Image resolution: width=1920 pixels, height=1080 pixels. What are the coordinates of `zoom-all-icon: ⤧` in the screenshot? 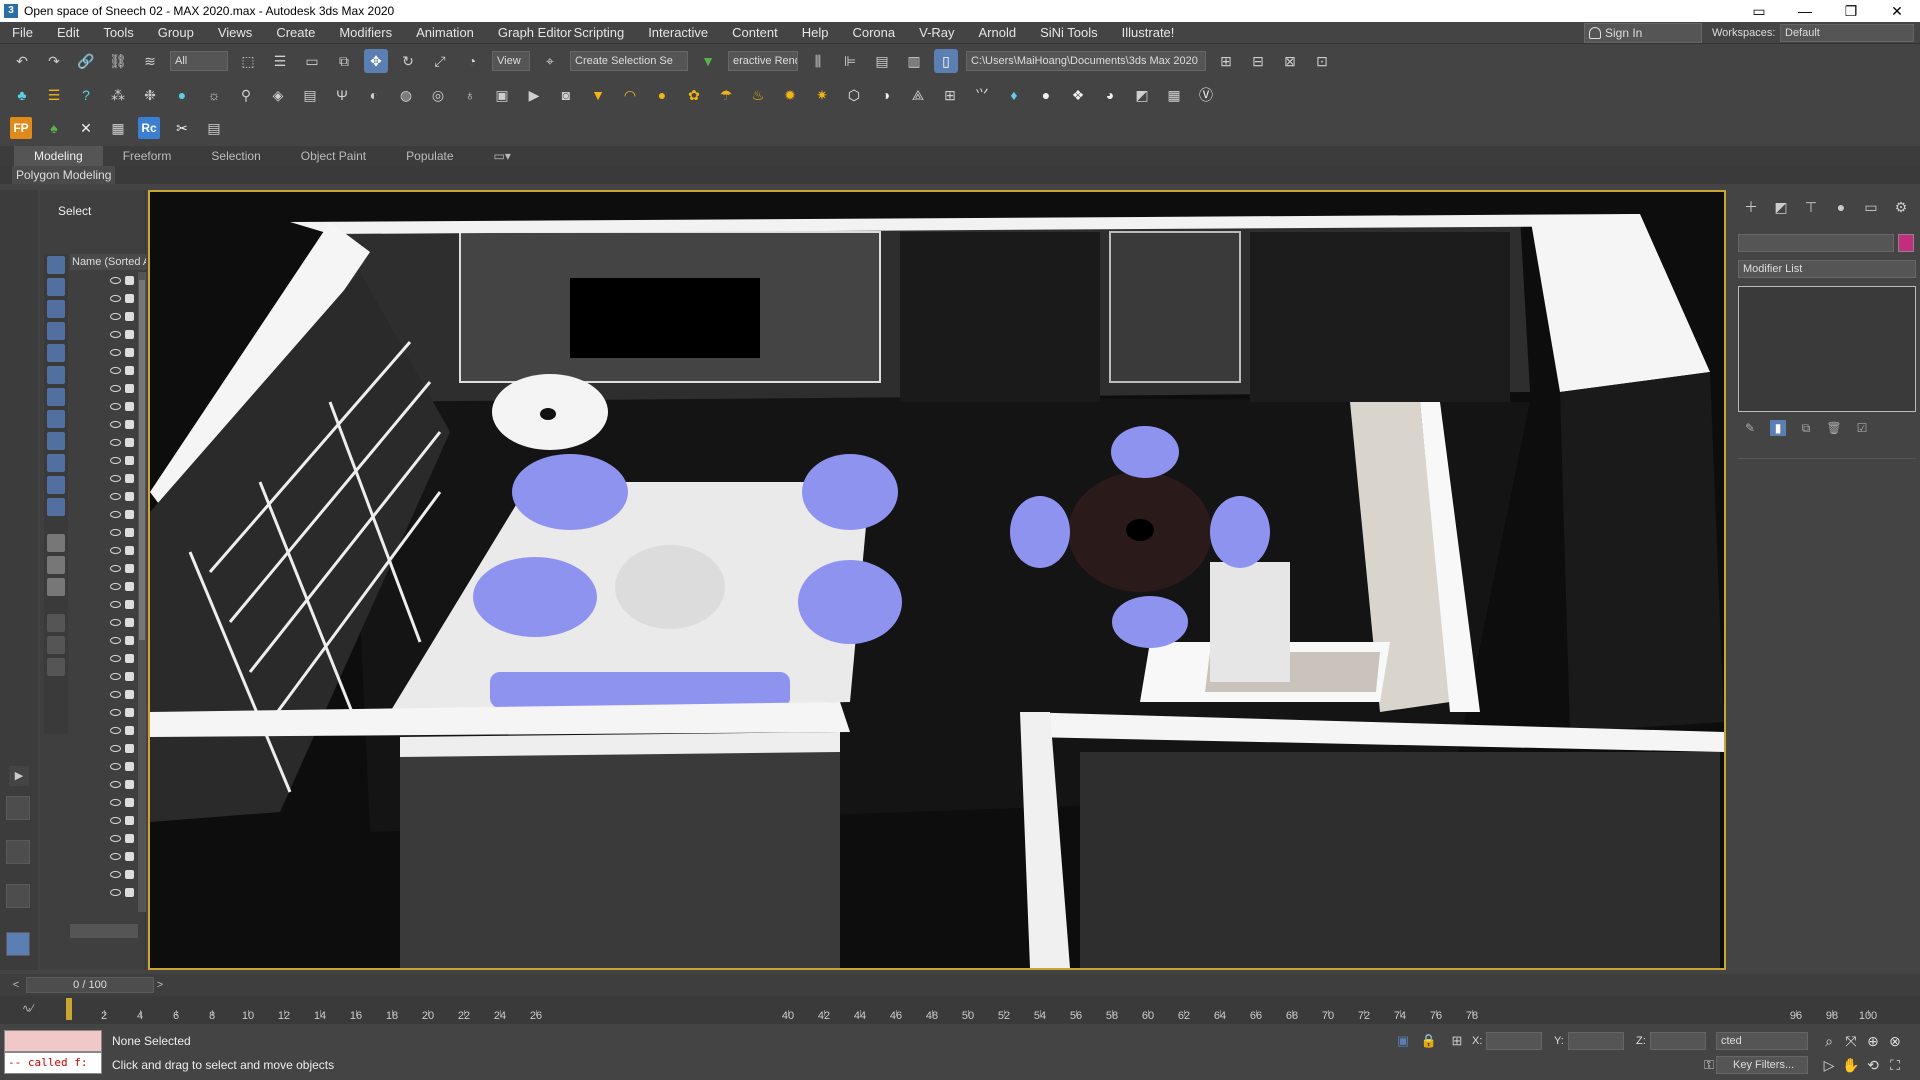 It's located at (1851, 1041).